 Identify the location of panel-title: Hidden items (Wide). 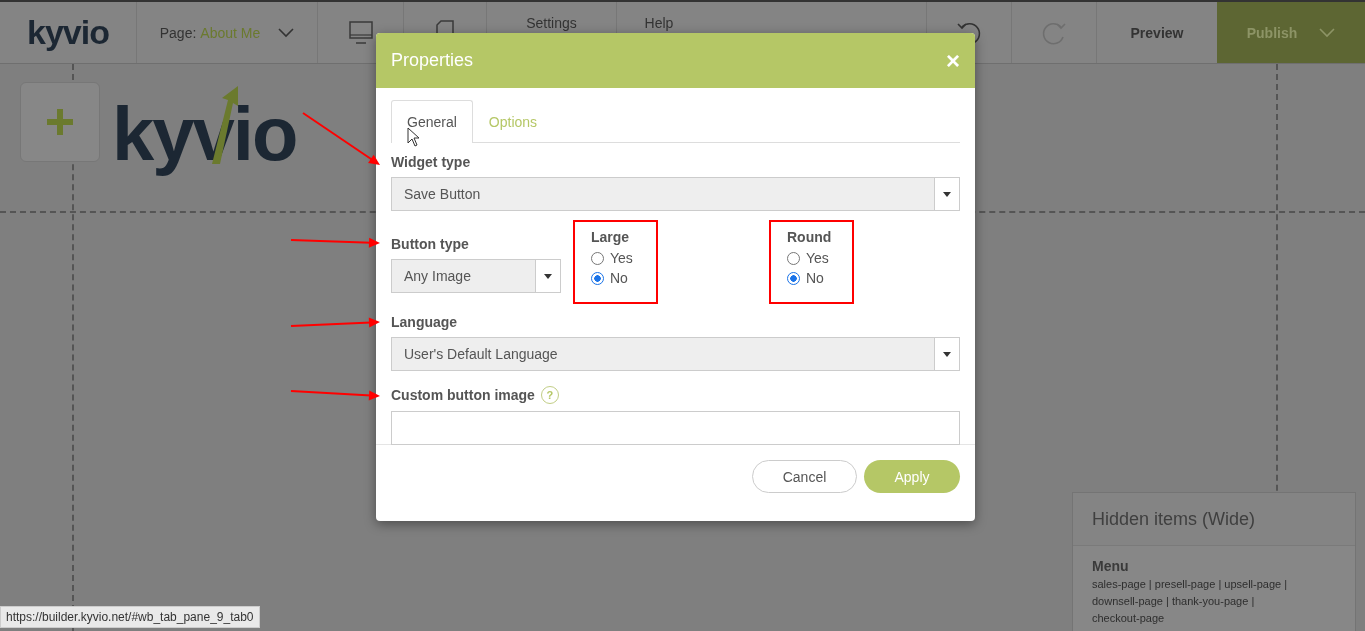
(1174, 519).